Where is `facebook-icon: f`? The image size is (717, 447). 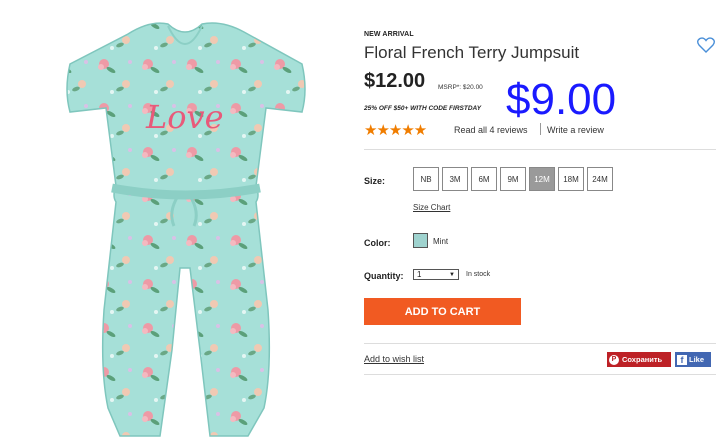
facebook-icon: f is located at coordinates (682, 359).